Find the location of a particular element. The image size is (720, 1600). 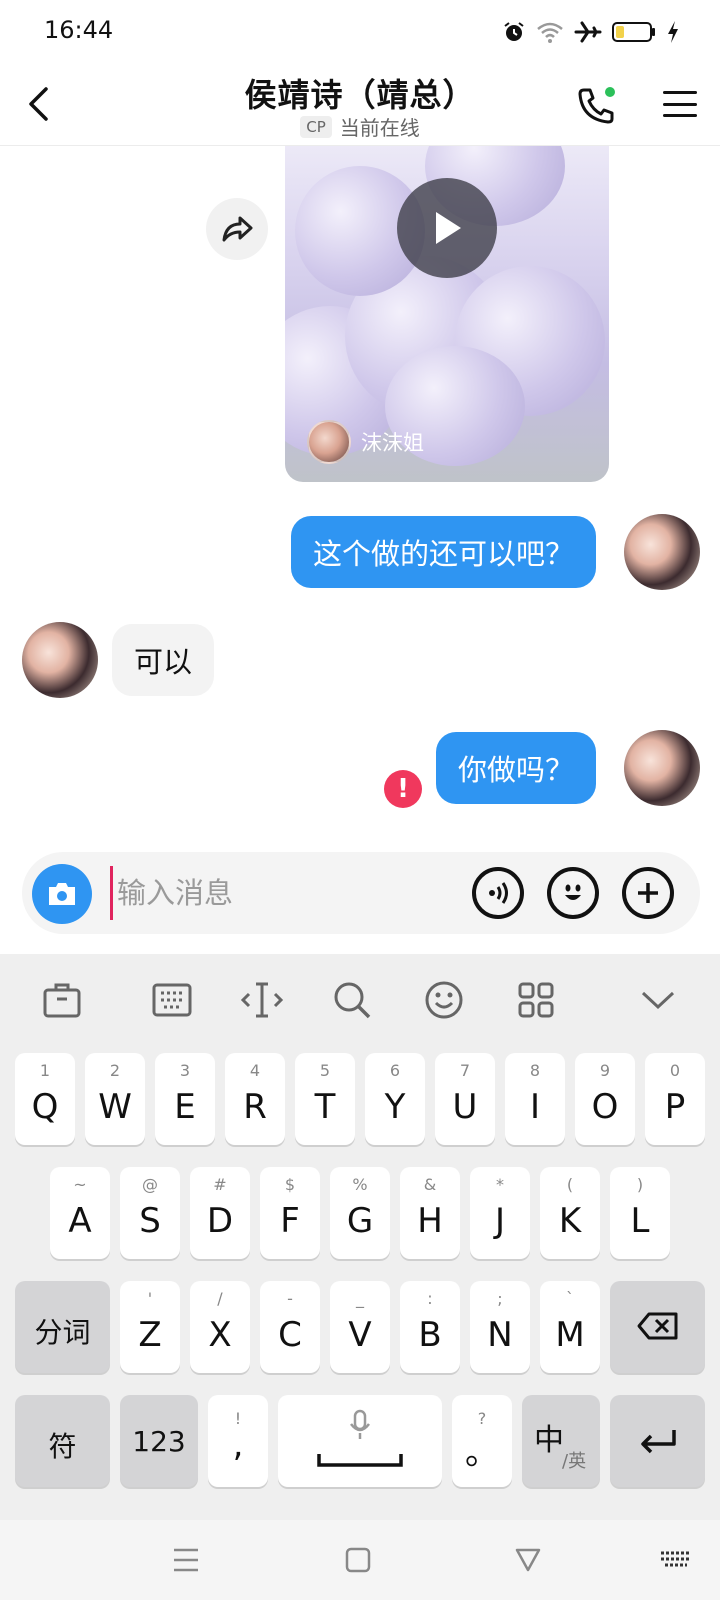

key-label: 中 is located at coordinates (549, 1440).